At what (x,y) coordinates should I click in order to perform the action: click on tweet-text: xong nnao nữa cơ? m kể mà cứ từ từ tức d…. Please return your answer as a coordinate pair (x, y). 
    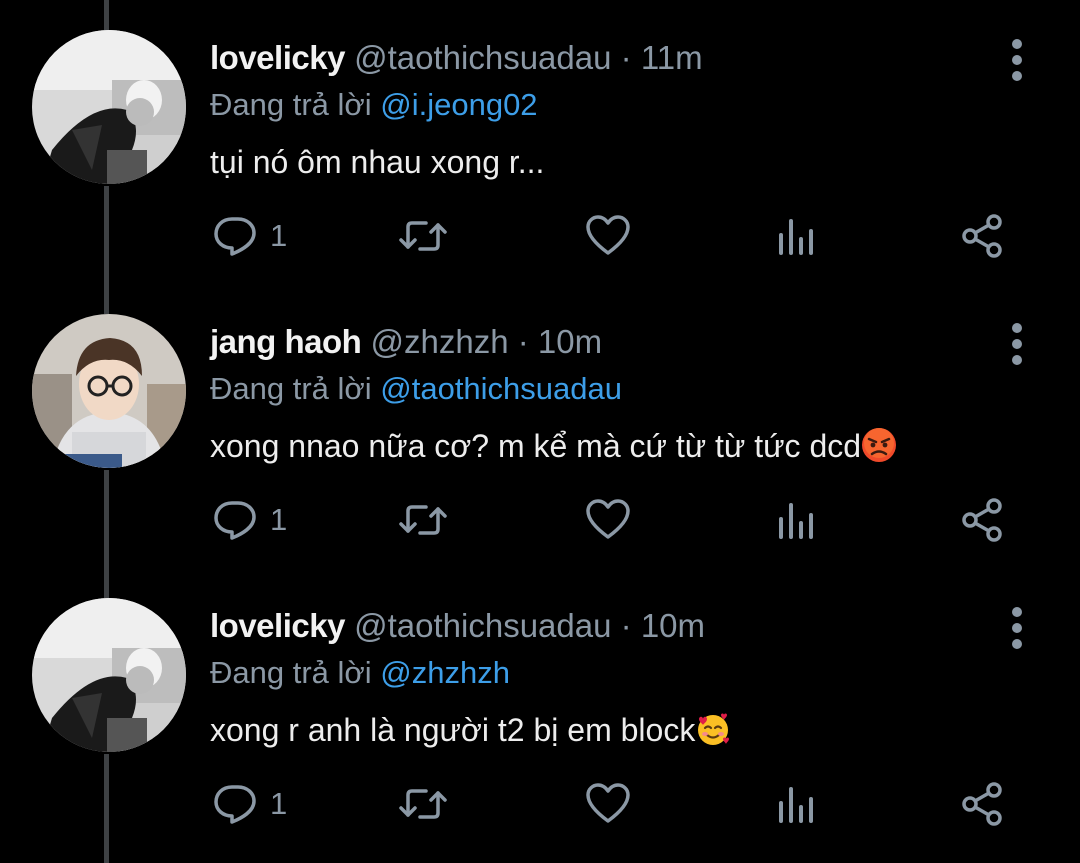
    Looking at the image, I should click on (553, 446).